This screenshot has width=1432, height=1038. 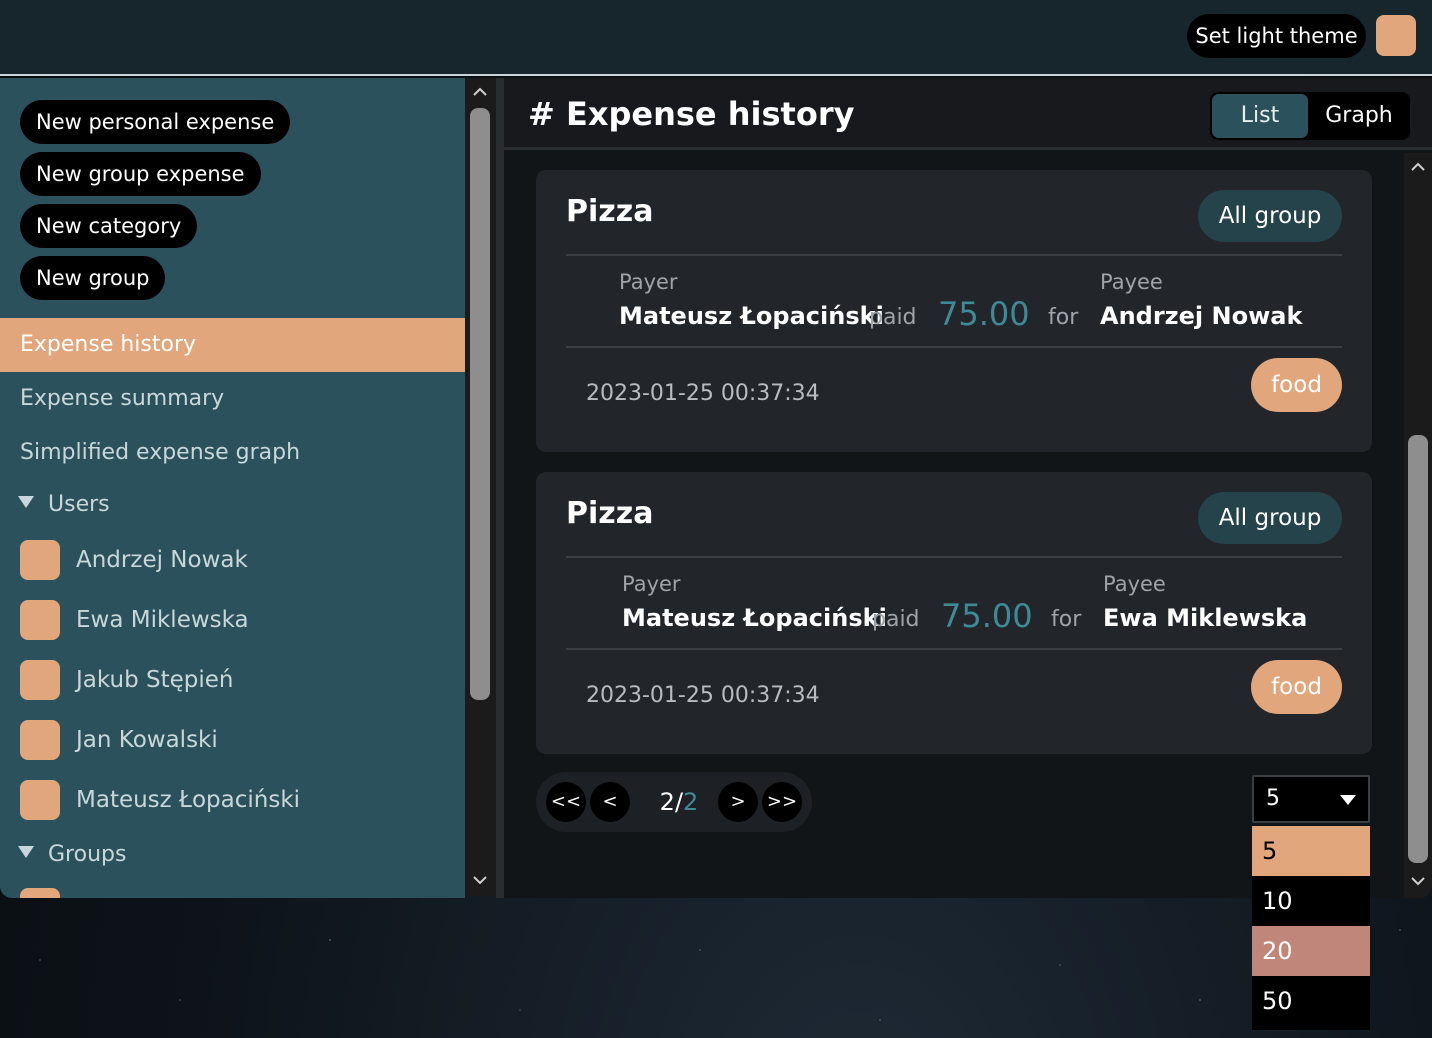 I want to click on last-page-button: >>, so click(x=782, y=802).